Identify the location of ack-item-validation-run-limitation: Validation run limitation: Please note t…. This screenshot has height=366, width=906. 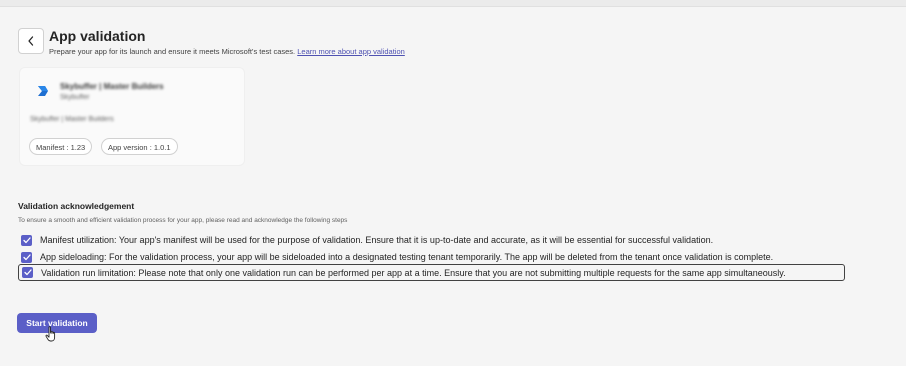
(431, 272).